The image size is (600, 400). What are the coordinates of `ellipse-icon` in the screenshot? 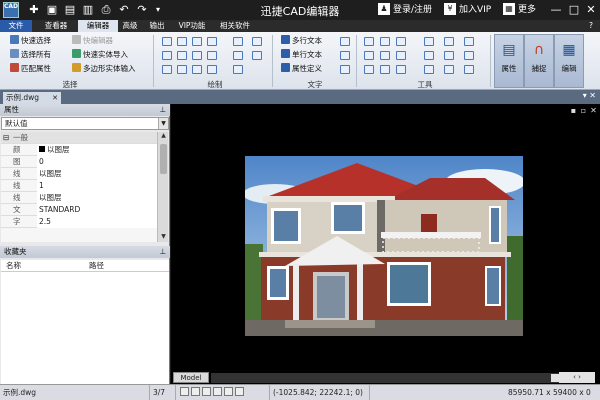 It's located at (197, 55).